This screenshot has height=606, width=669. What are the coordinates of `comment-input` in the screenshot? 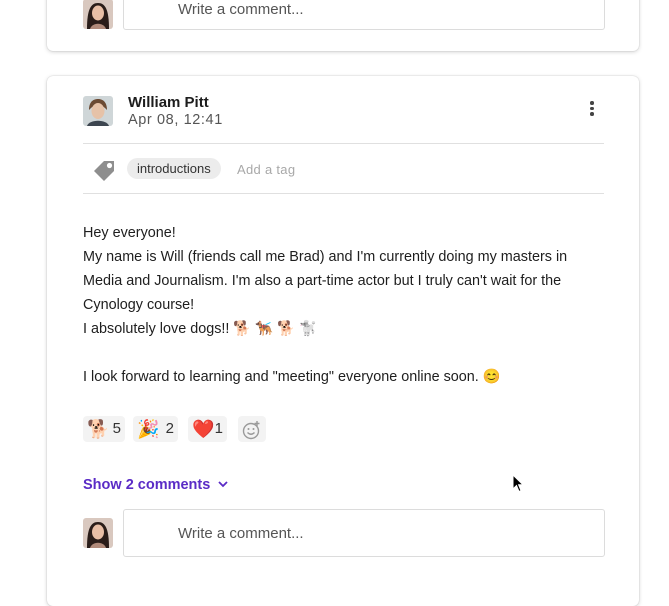 It's located at (378, 533).